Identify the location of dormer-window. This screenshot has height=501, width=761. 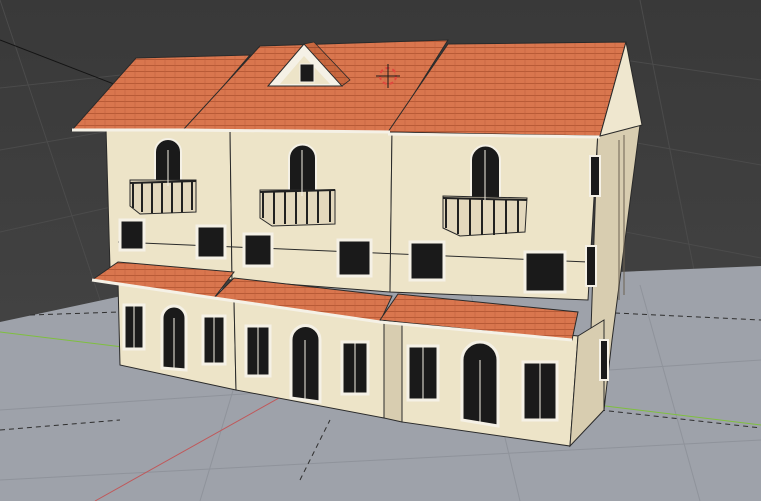
(307, 73).